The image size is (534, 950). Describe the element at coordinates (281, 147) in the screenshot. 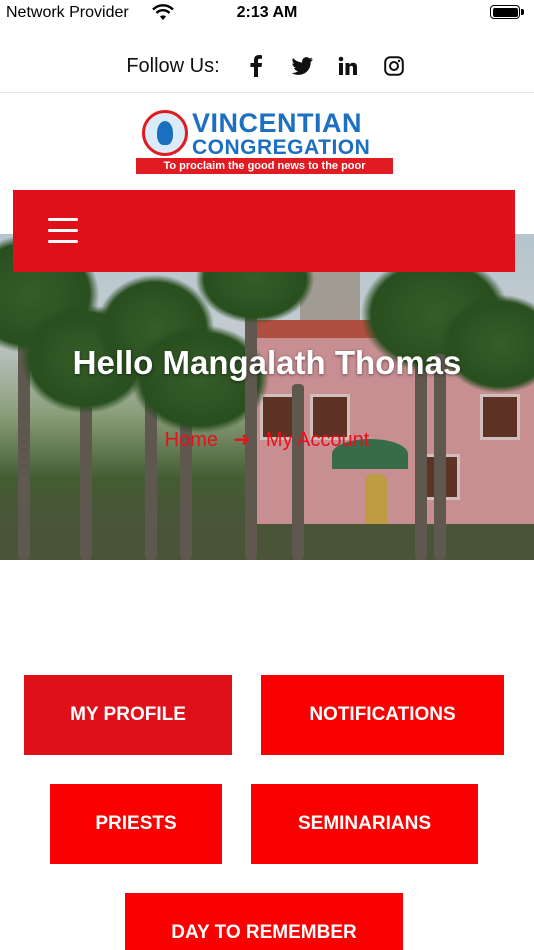

I see `logo-line2: CONGREGATION` at that location.